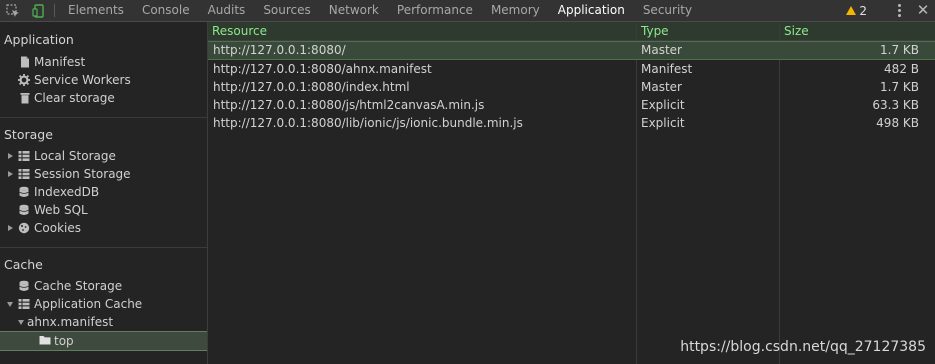  I want to click on tab-sources: Sources, so click(286, 10).